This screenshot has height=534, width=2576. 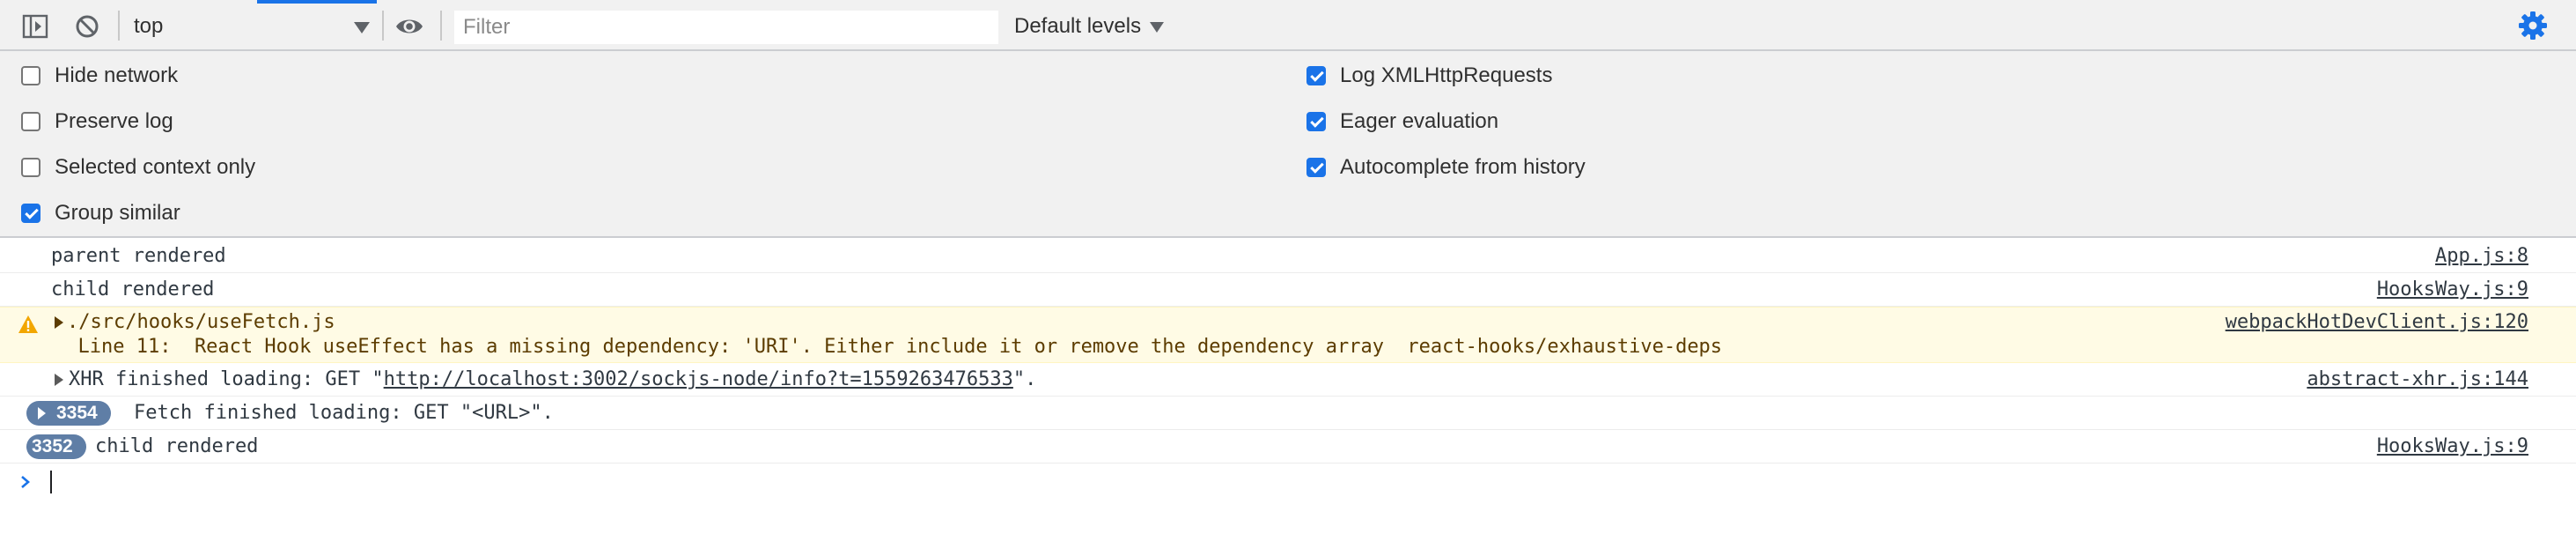 What do you see at coordinates (77, 413) in the screenshot?
I see `repeat-count: 3354` at bounding box center [77, 413].